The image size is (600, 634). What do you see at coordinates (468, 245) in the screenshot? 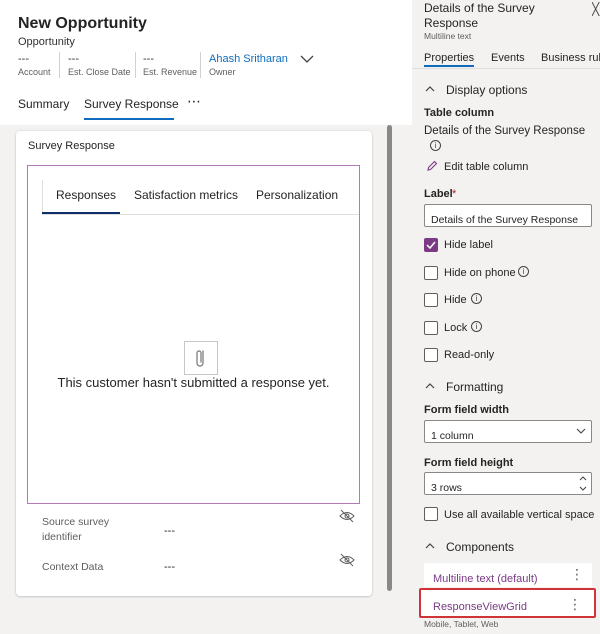
I see `hide-label-text: Hide label` at bounding box center [468, 245].